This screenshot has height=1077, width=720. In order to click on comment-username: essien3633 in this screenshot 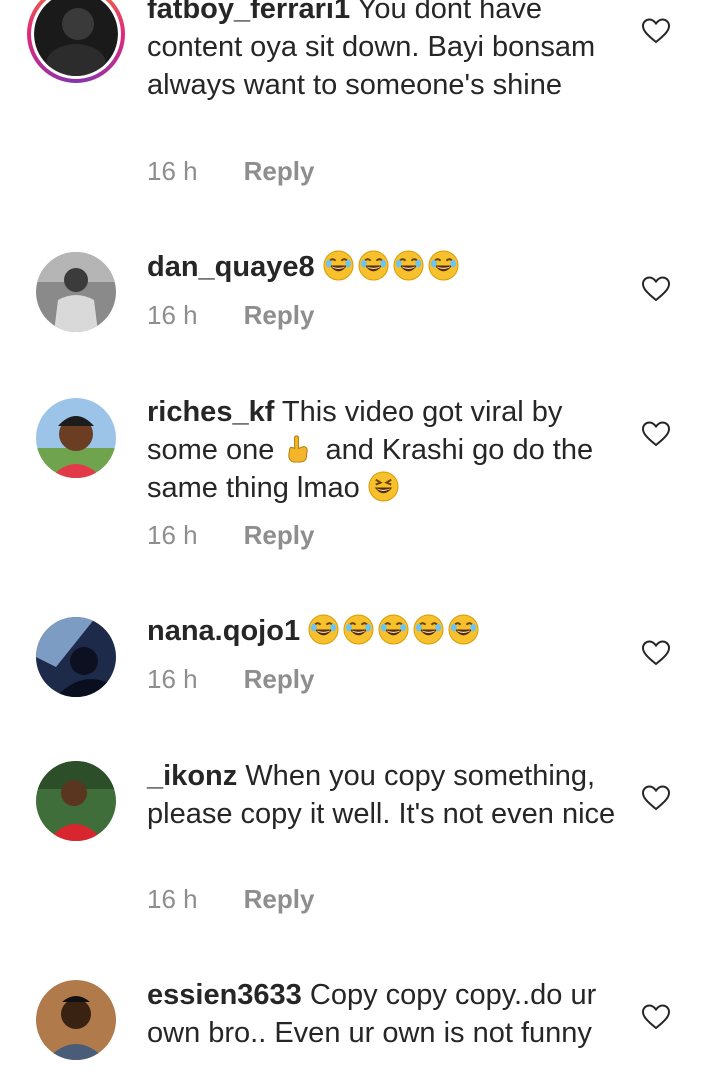, I will do `click(224, 995)`.